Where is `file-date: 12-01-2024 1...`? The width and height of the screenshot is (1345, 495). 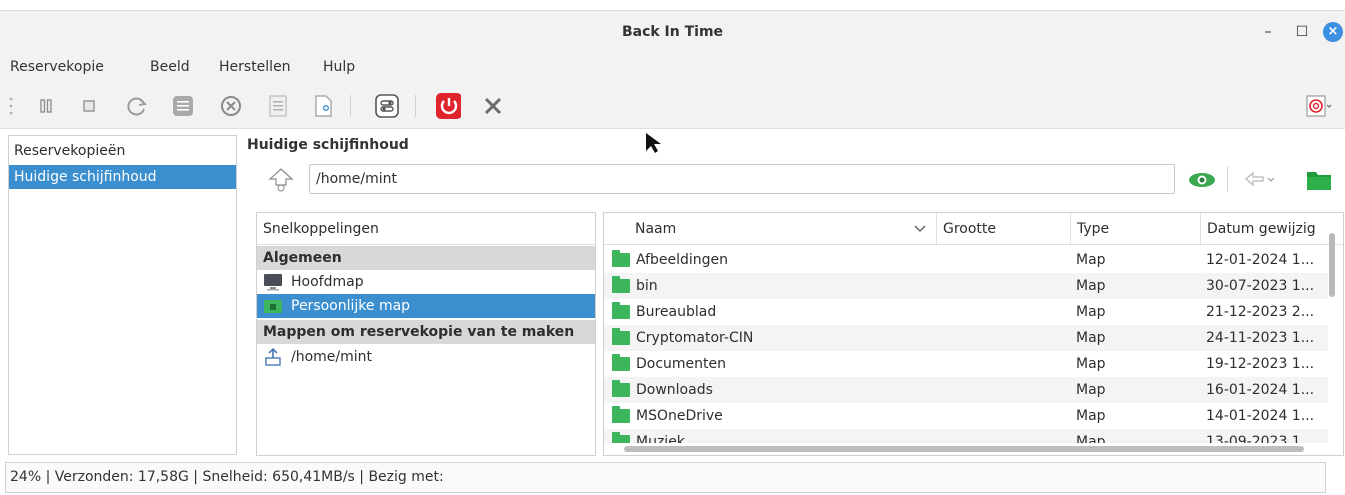
file-date: 12-01-2024 1... is located at coordinates (1260, 260).